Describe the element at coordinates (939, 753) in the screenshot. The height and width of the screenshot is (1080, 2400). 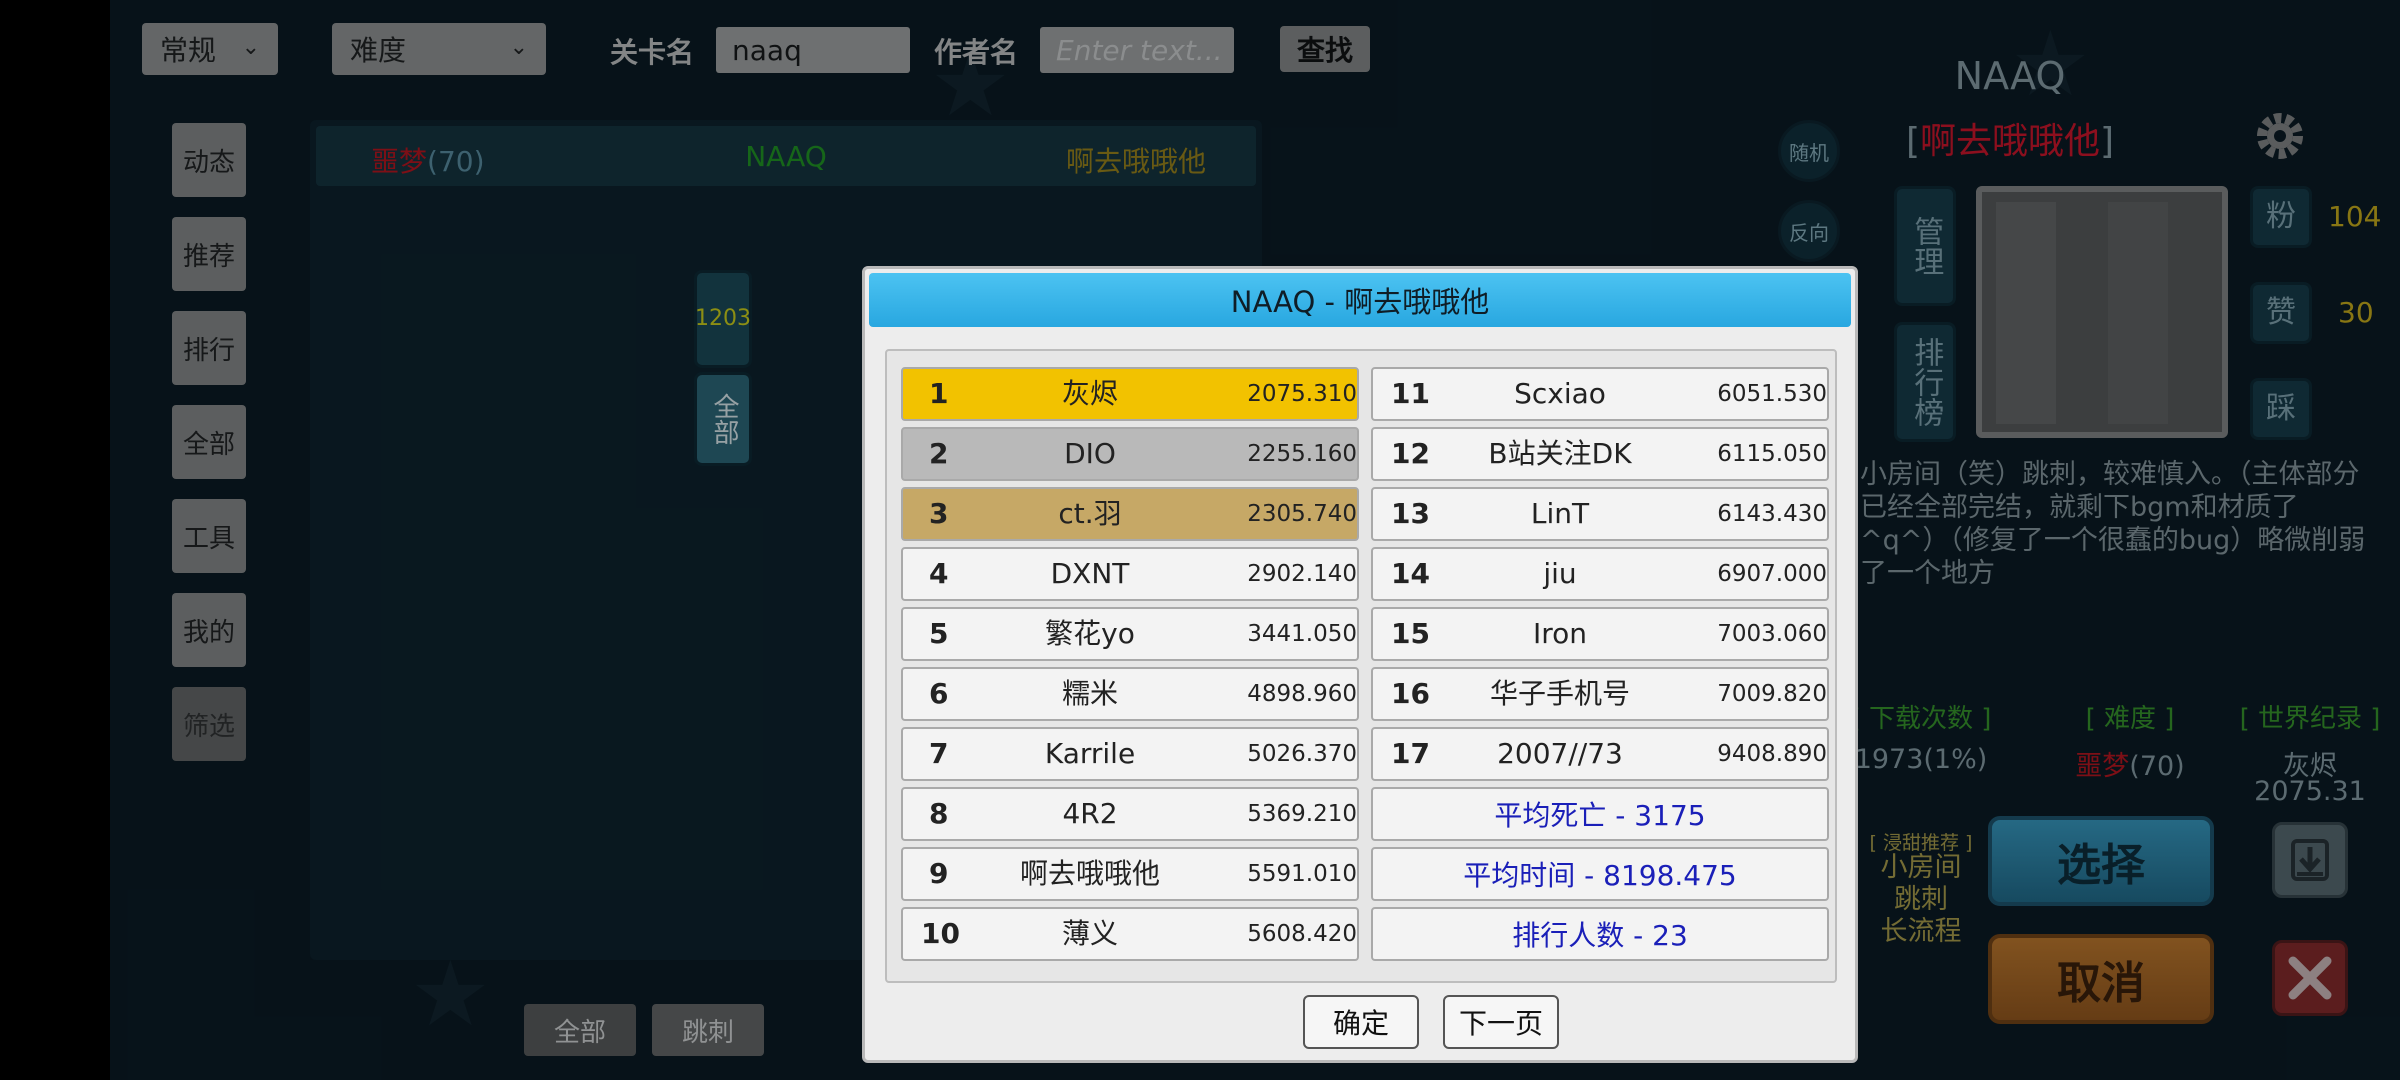
I see `rank-number: 7` at that location.